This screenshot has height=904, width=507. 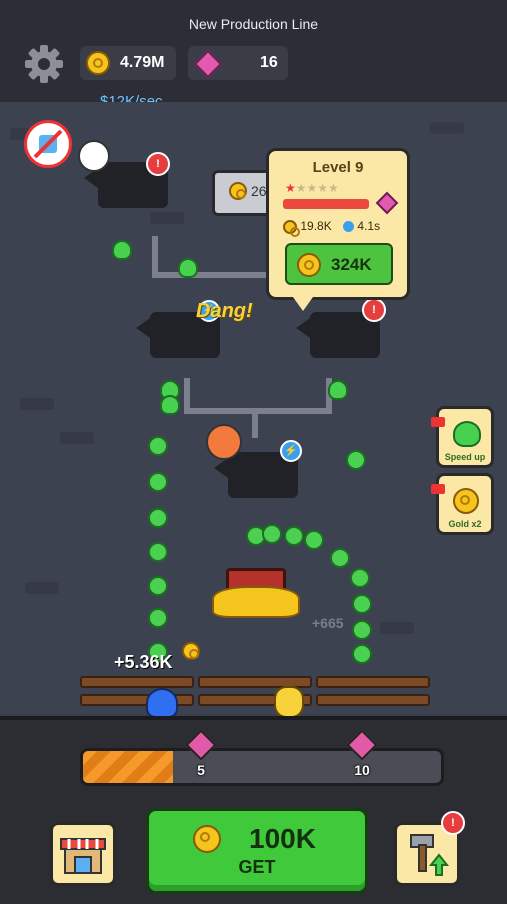 I want to click on milestone-10: 10, so click(x=362, y=753).